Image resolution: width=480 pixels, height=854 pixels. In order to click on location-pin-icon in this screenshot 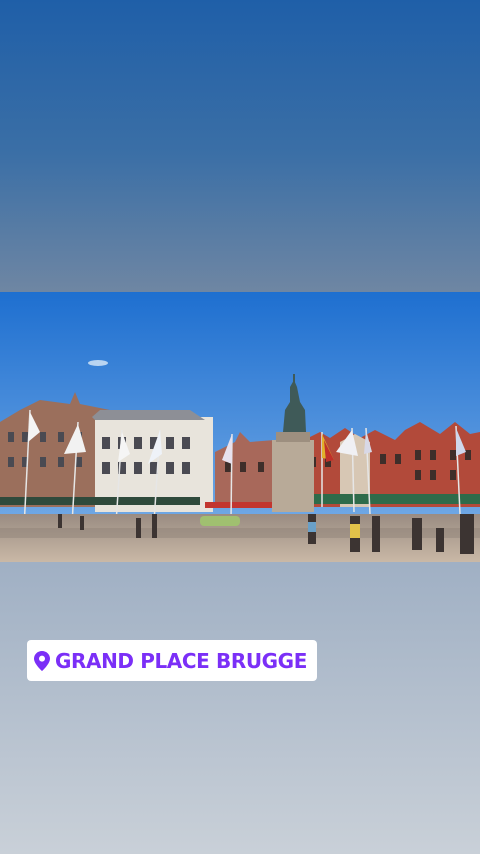, I will do `click(42, 660)`.